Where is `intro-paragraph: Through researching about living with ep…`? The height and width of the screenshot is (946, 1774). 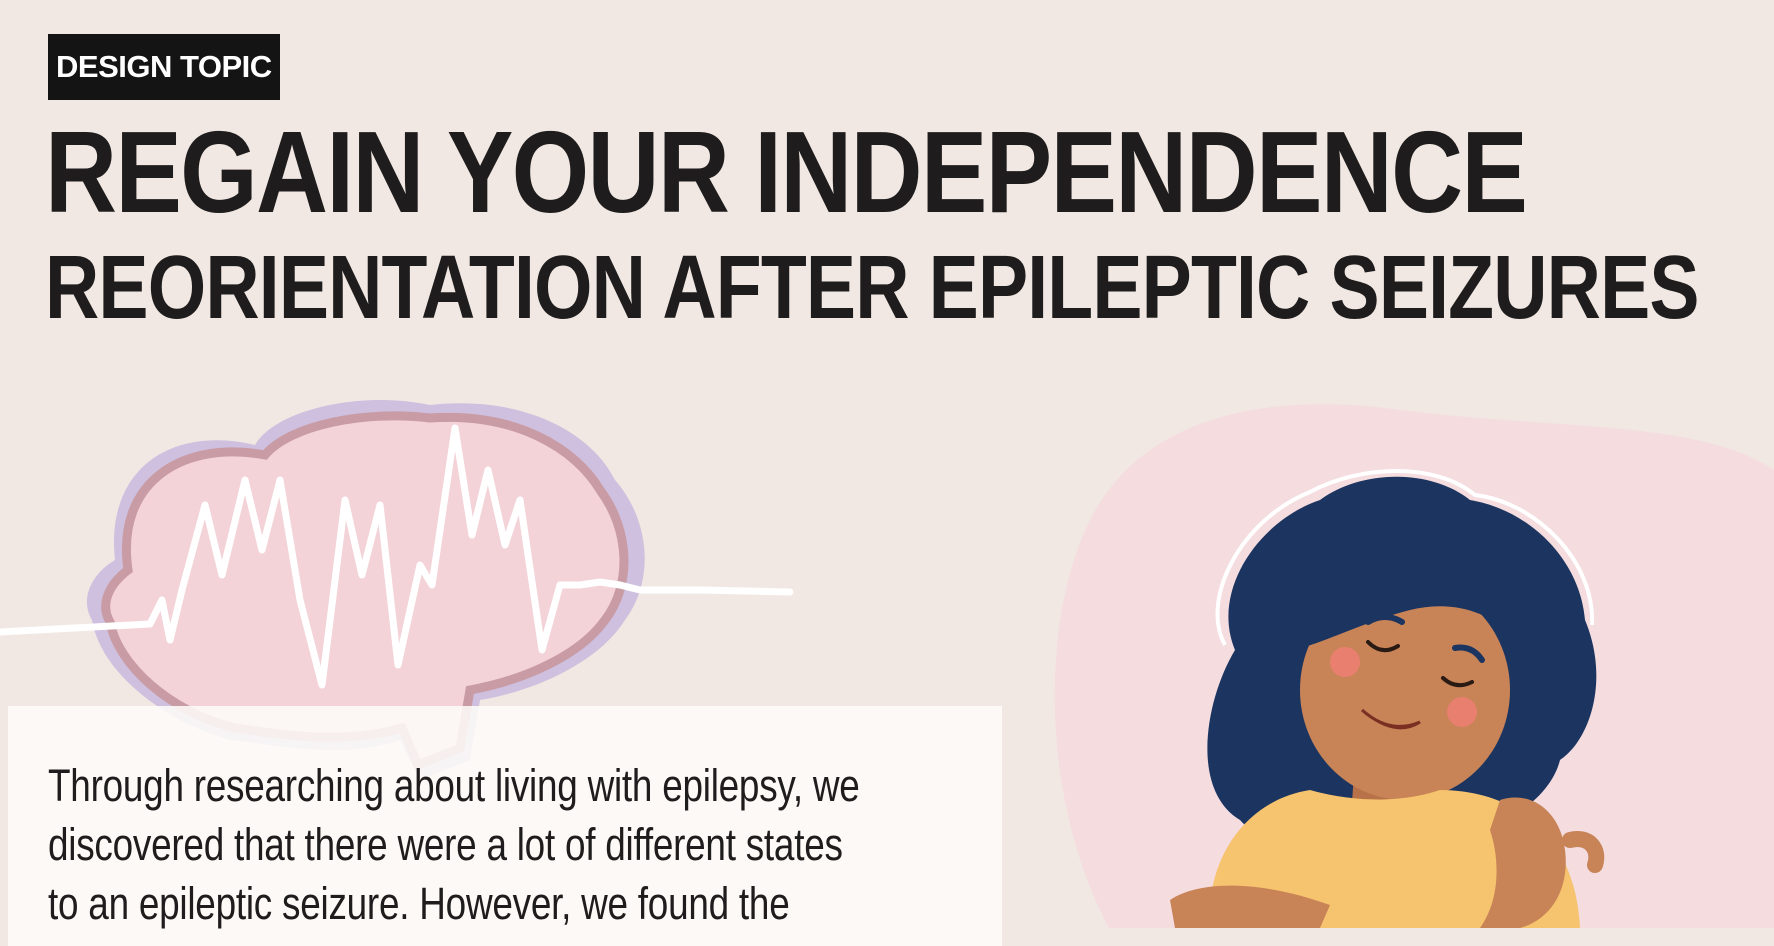
intro-paragraph: Through researching about living with ep… is located at coordinates (499, 844).